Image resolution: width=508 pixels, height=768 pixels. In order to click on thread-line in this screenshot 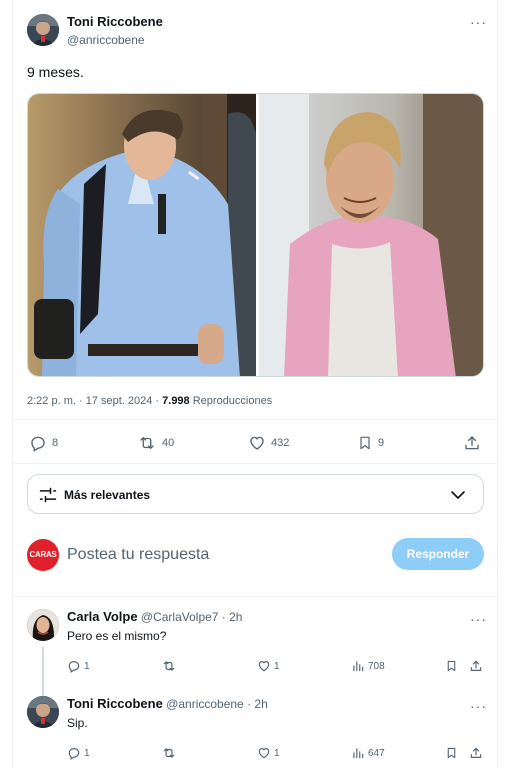, I will do `click(43, 673)`.